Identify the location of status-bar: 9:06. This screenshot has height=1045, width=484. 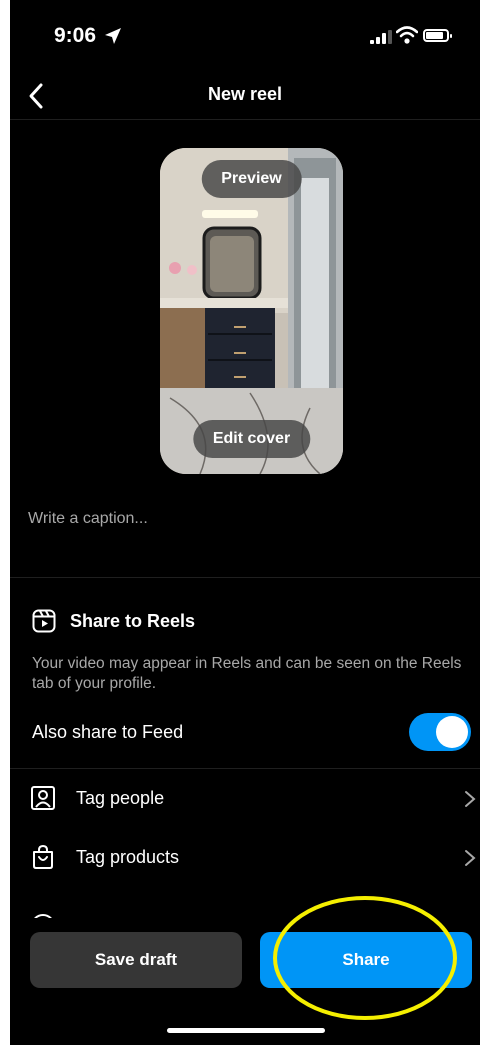
(245, 37).